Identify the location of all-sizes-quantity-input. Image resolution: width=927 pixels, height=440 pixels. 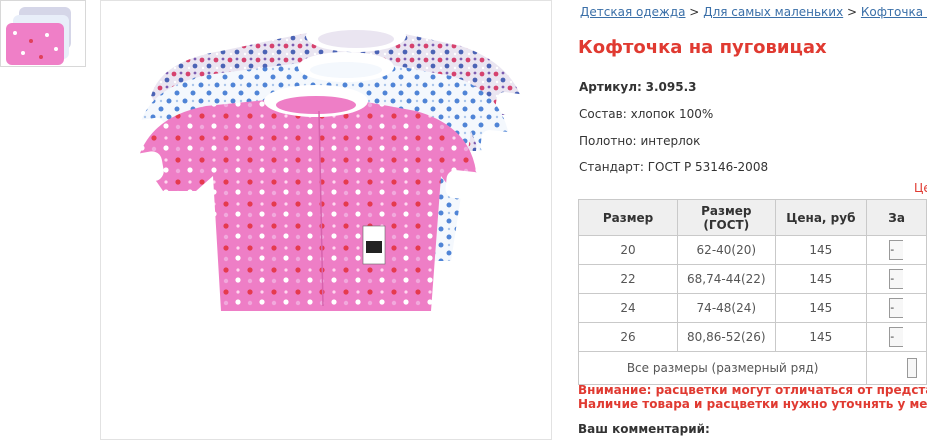
(912, 368).